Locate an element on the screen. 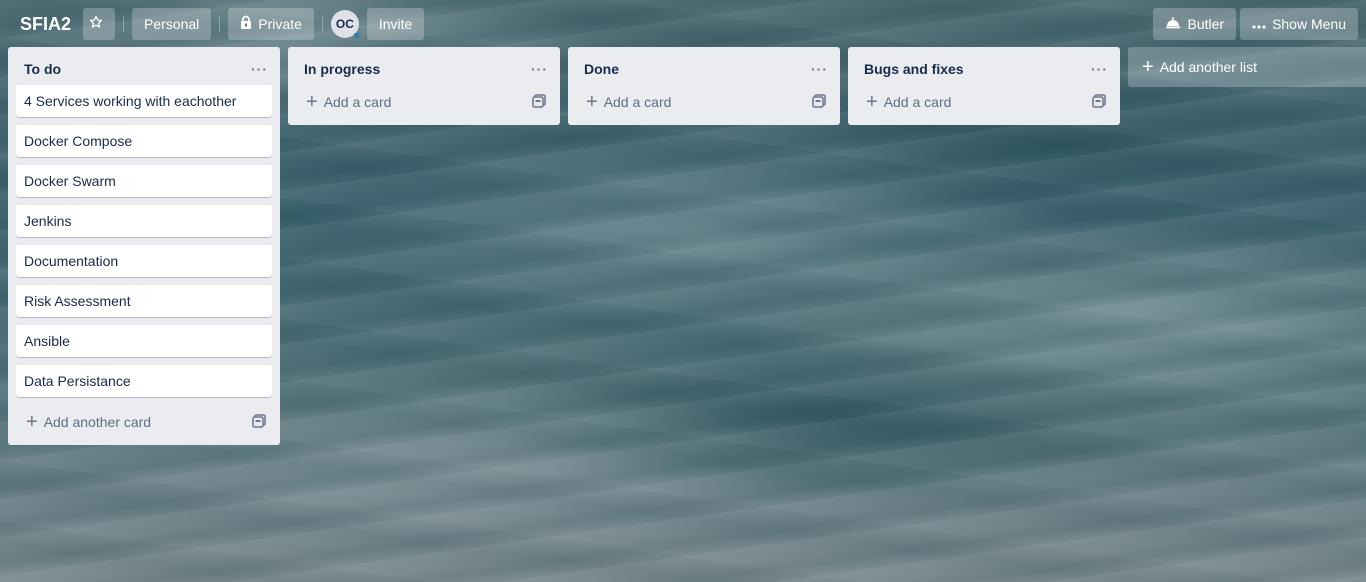 The height and width of the screenshot is (582, 1366). card: Docker Swarm is located at coordinates (144, 181).